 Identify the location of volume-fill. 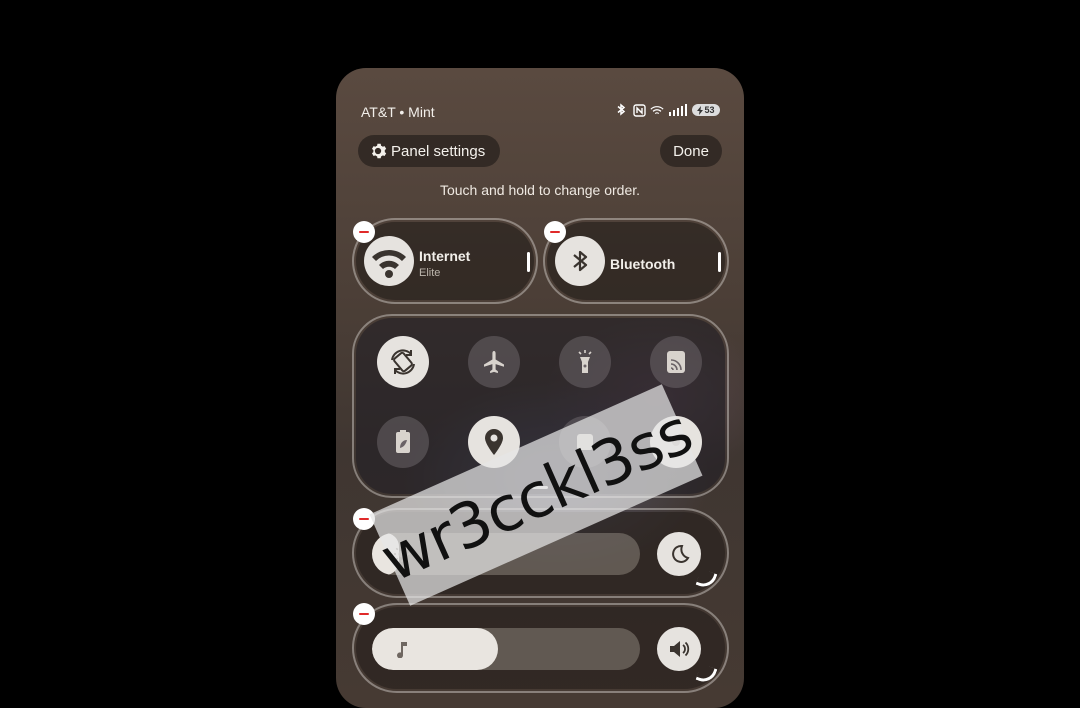
(435, 649).